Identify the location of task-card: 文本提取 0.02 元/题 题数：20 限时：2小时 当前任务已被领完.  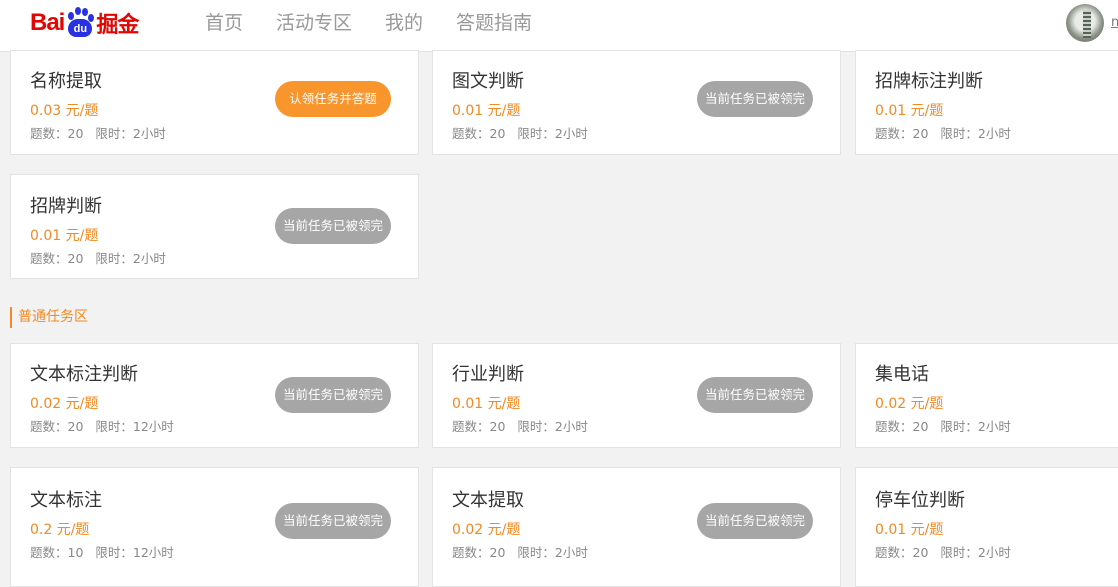
(636, 527).